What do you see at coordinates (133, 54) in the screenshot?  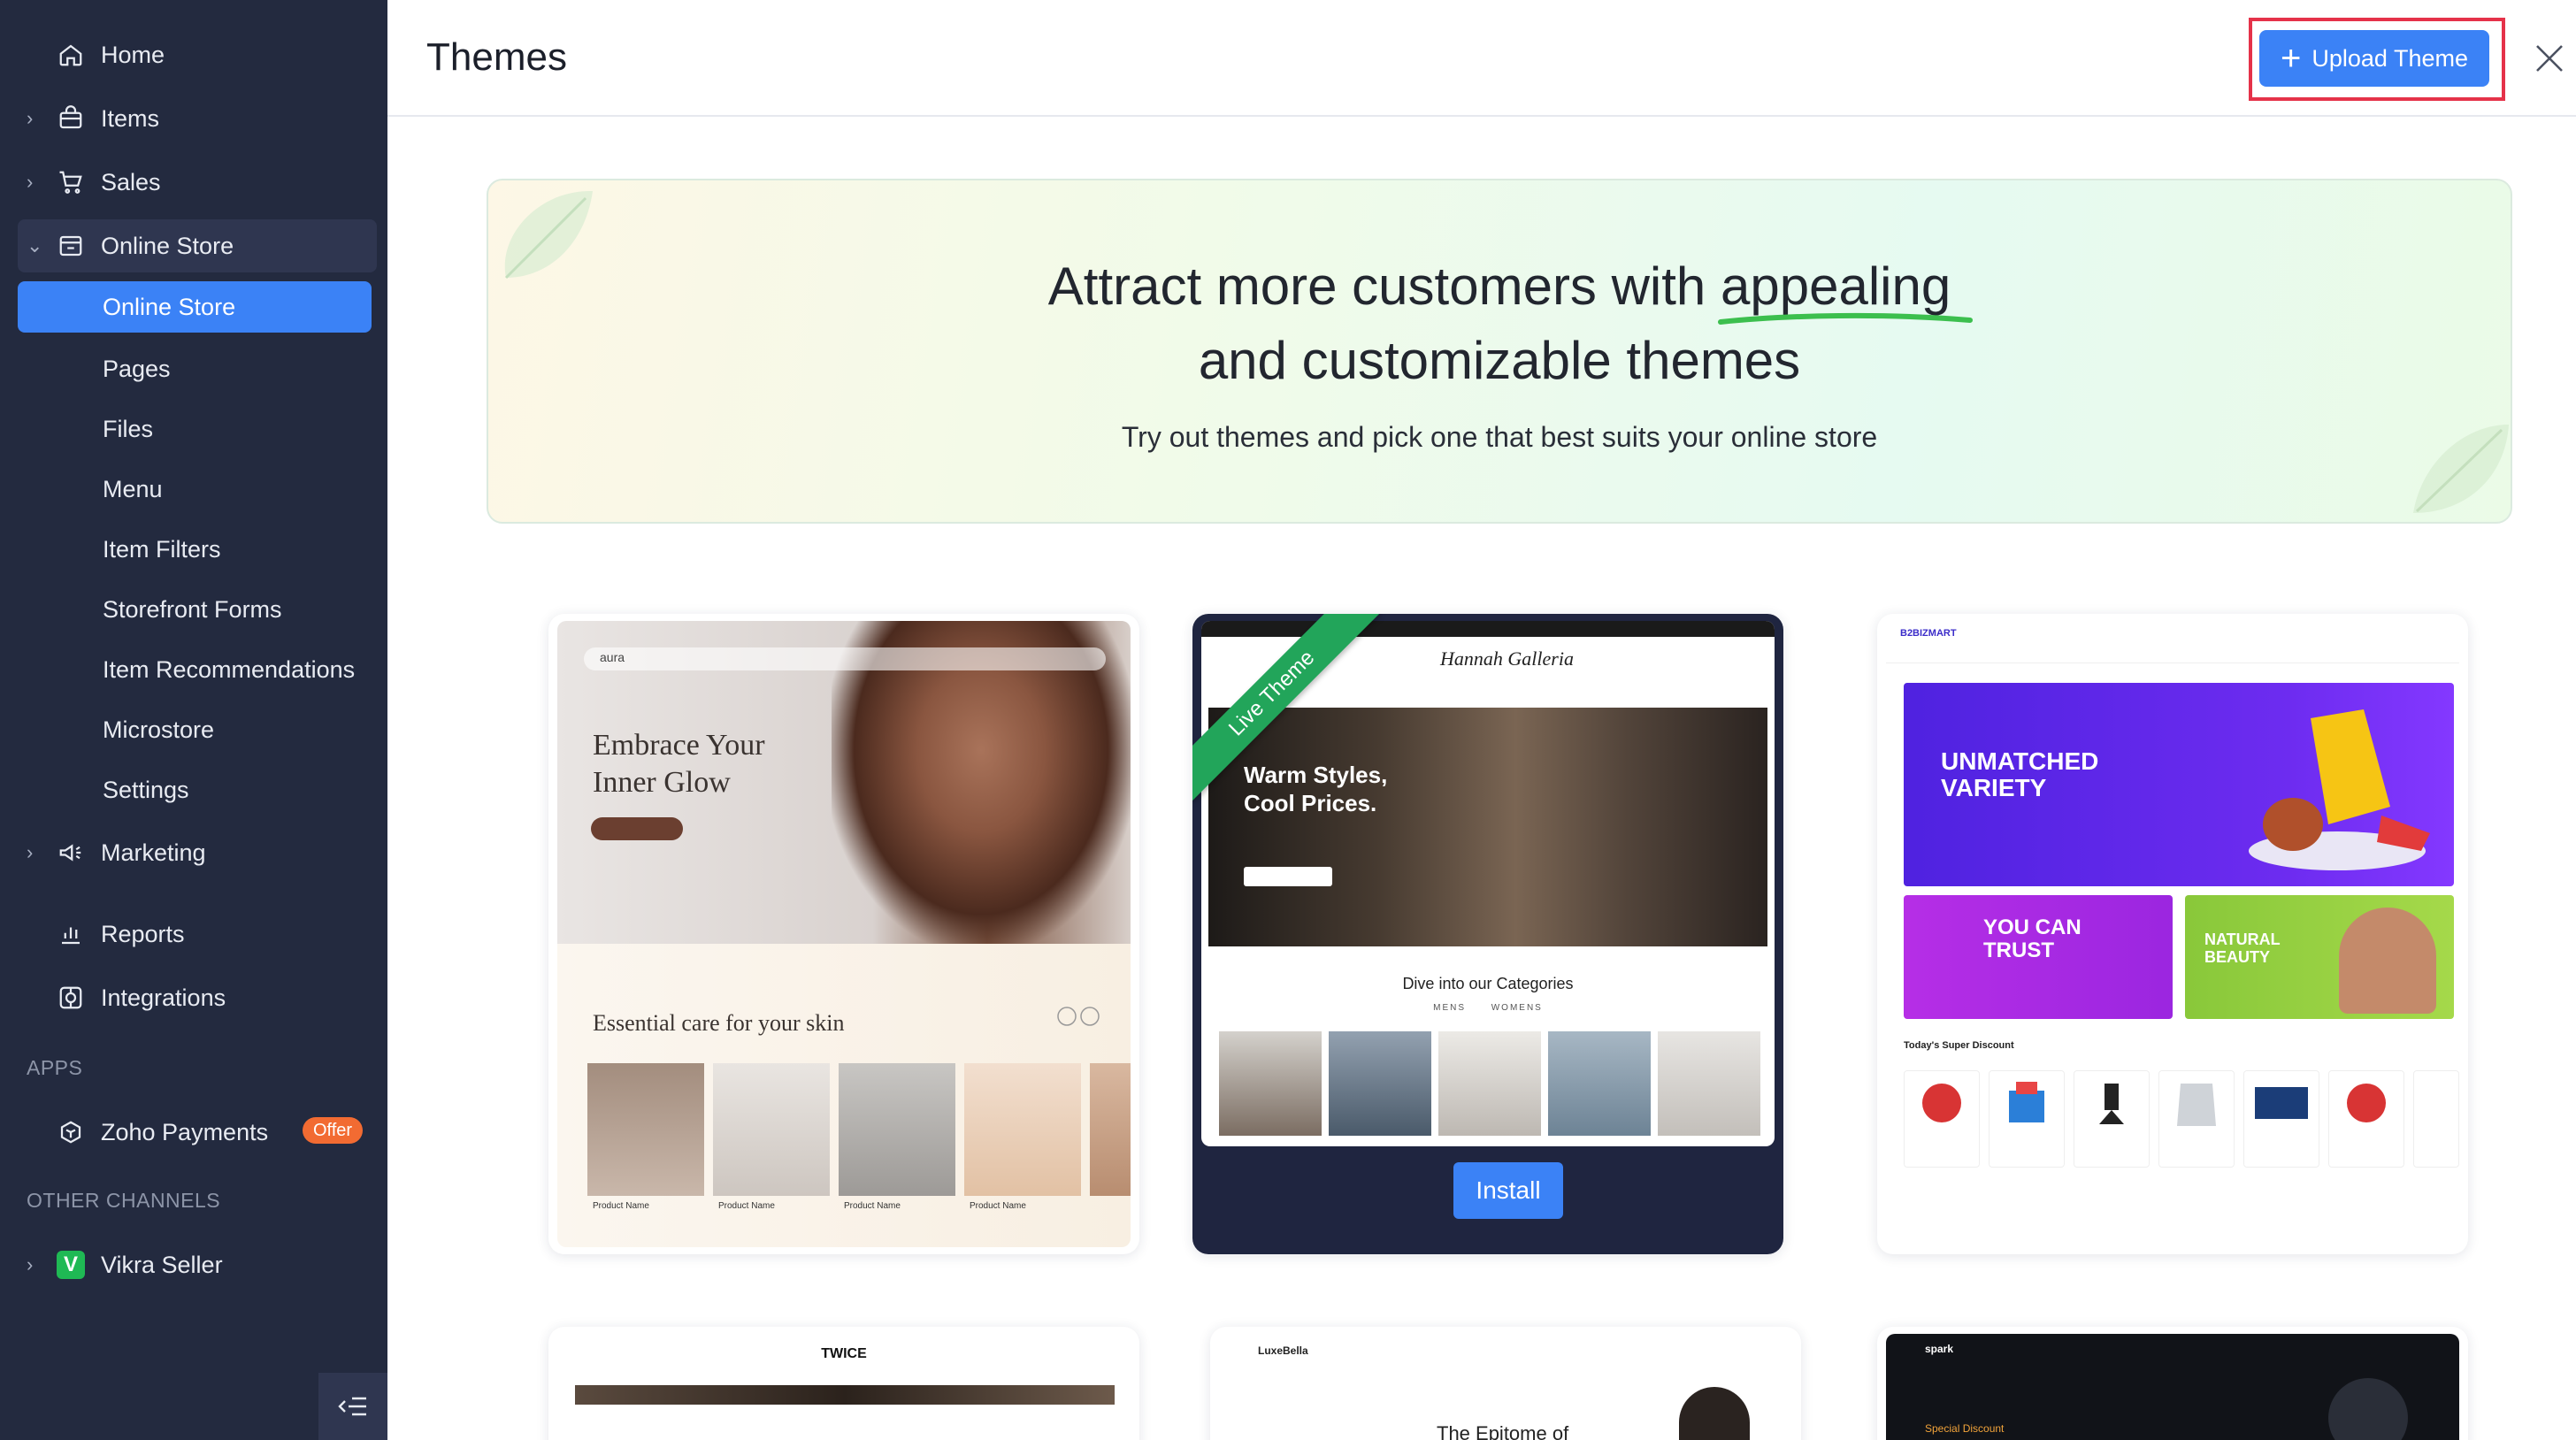 I see `sidebar-item-label: Home` at bounding box center [133, 54].